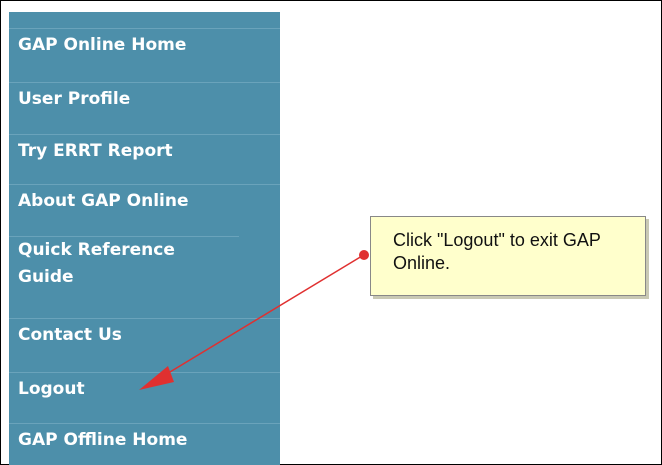 The image size is (662, 465). What do you see at coordinates (95, 151) in the screenshot?
I see `sidebar-item-label: Try ERRT Report` at bounding box center [95, 151].